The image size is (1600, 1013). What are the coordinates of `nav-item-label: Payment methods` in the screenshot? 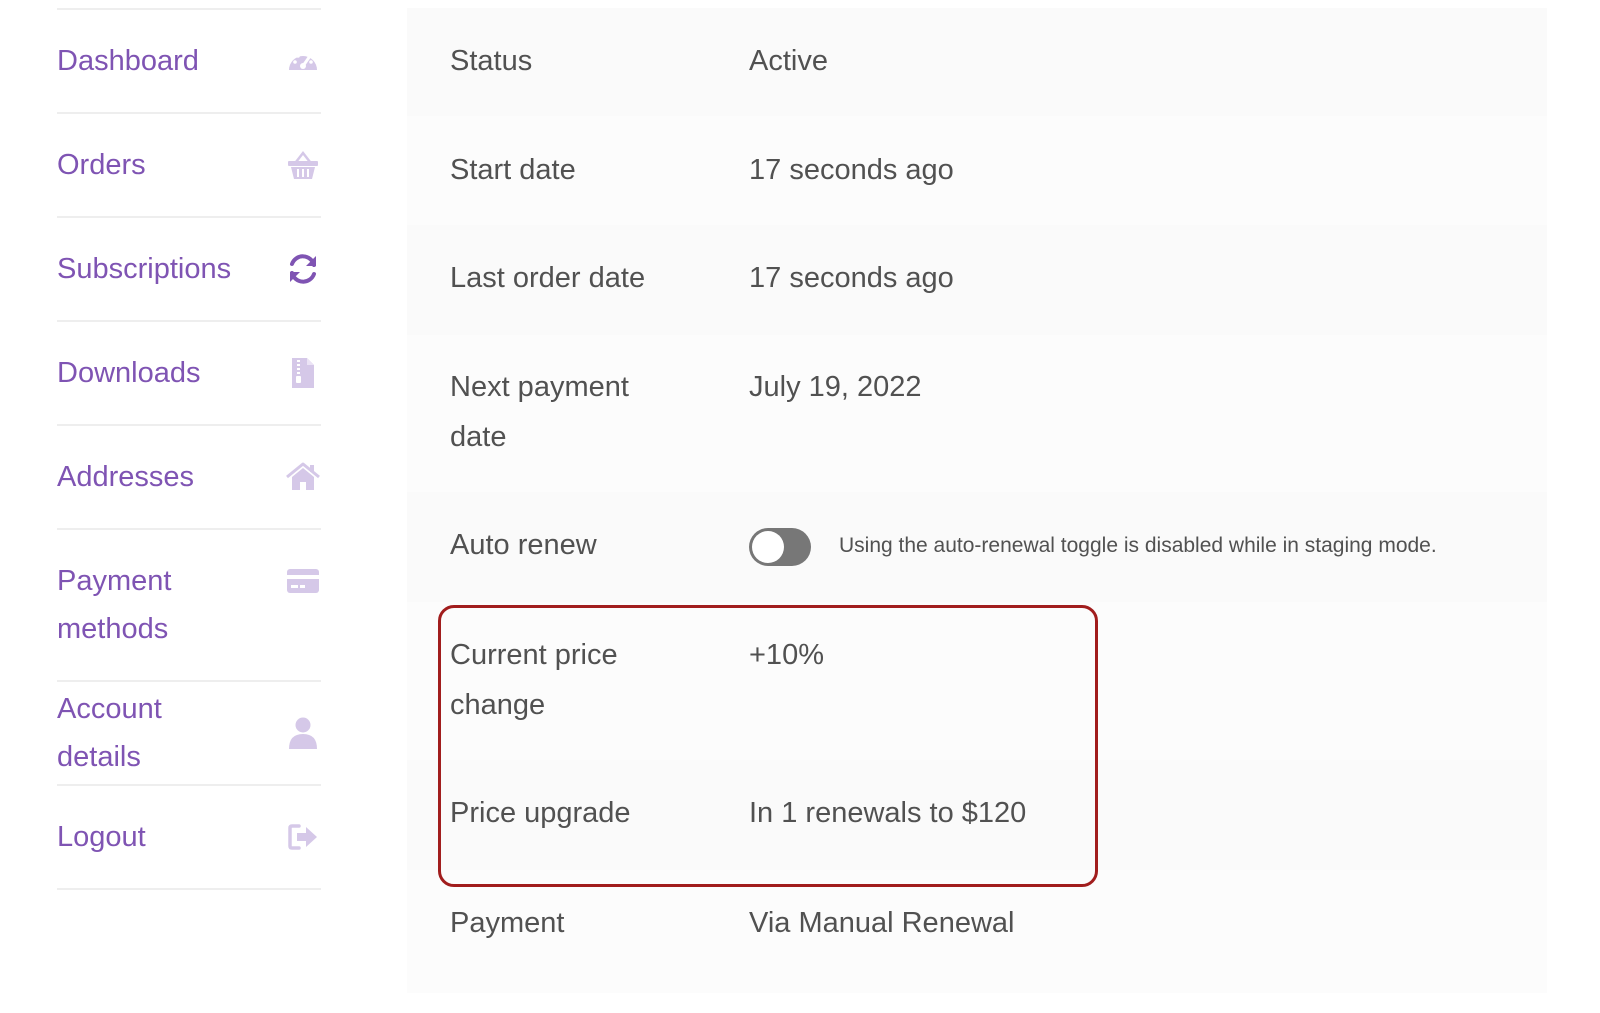 It's located at (114, 605).